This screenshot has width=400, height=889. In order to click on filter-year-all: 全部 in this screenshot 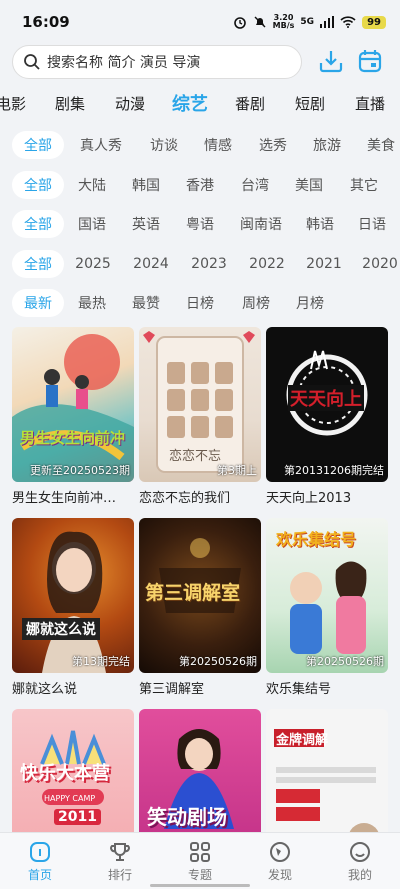, I will do `click(38, 264)`.